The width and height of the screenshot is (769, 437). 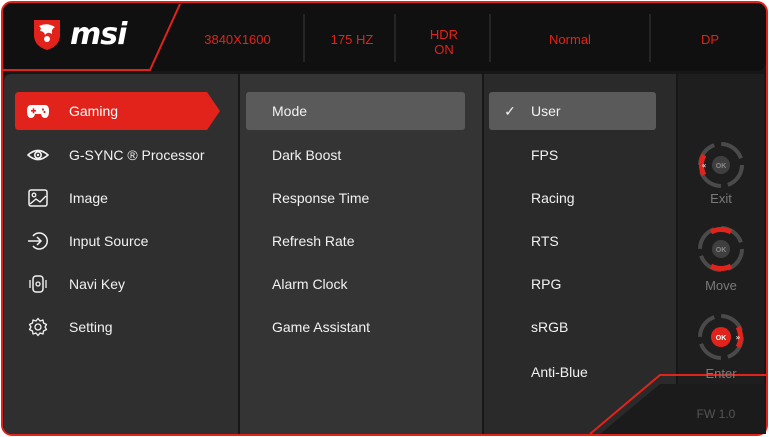 I want to click on option-label-srgb: sRGB, so click(x=550, y=327).